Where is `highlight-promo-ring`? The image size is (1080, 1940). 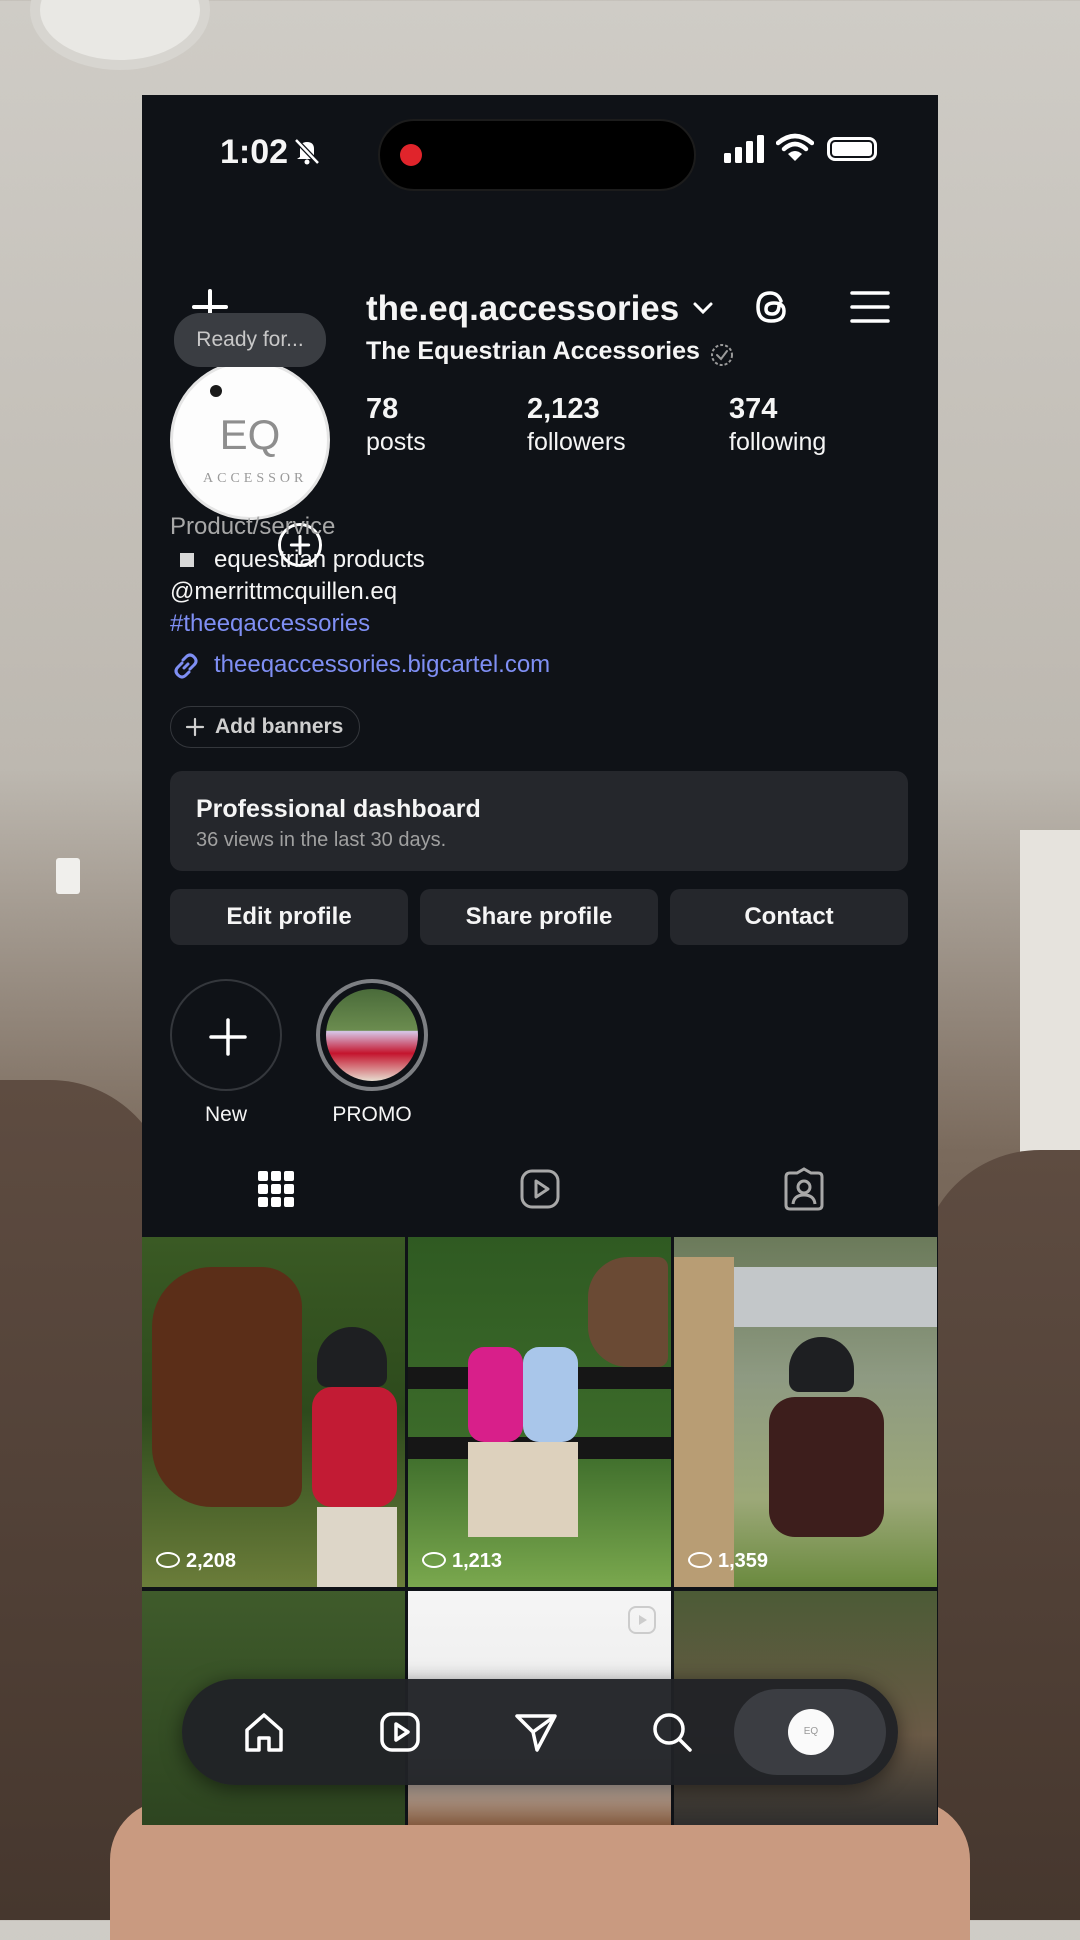
highlight-promo-ring is located at coordinates (372, 1035).